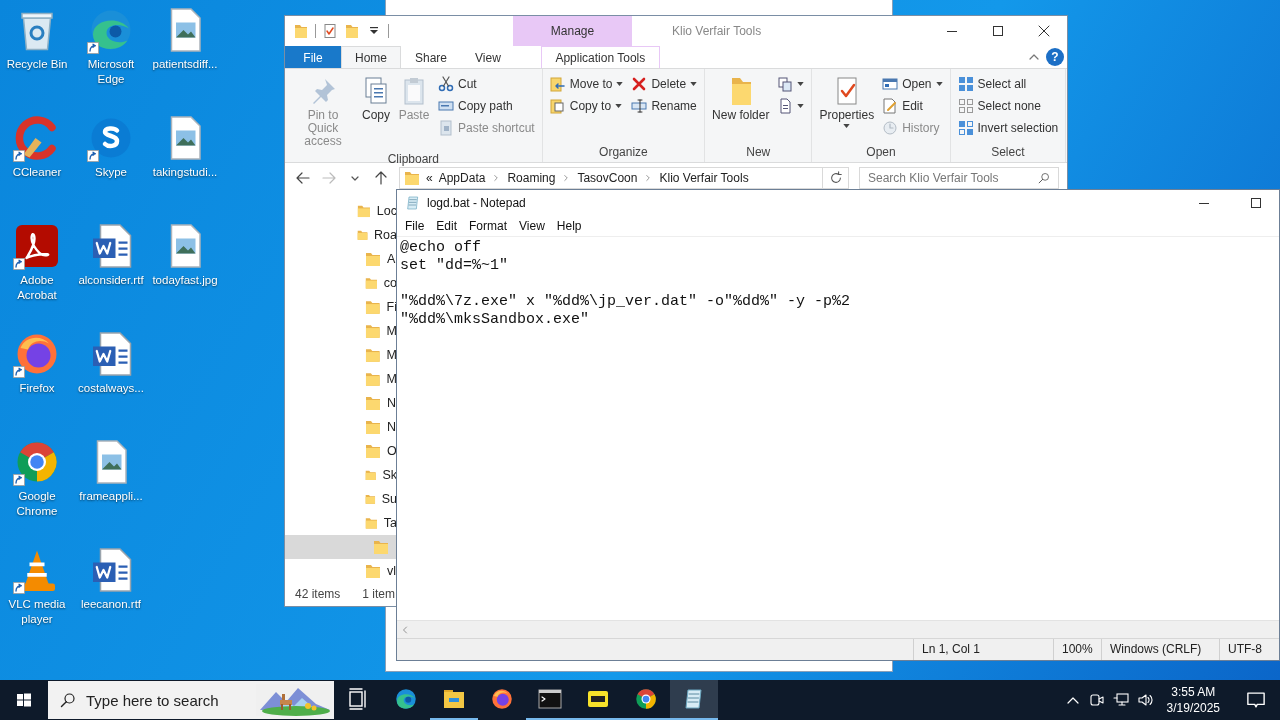 This screenshot has width=1280, height=720. Describe the element at coordinates (502, 699) in the screenshot. I see `firefox-icon` at that location.